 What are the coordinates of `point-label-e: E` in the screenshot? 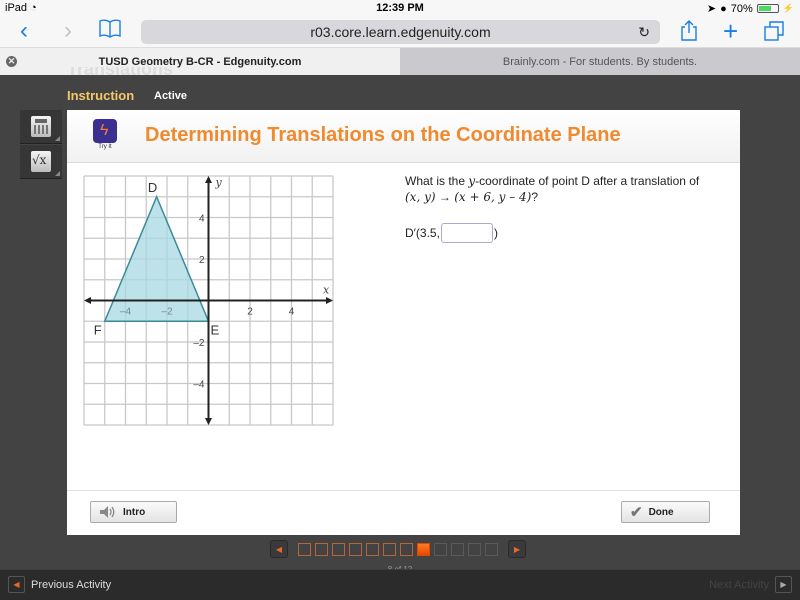 It's located at (215, 329).